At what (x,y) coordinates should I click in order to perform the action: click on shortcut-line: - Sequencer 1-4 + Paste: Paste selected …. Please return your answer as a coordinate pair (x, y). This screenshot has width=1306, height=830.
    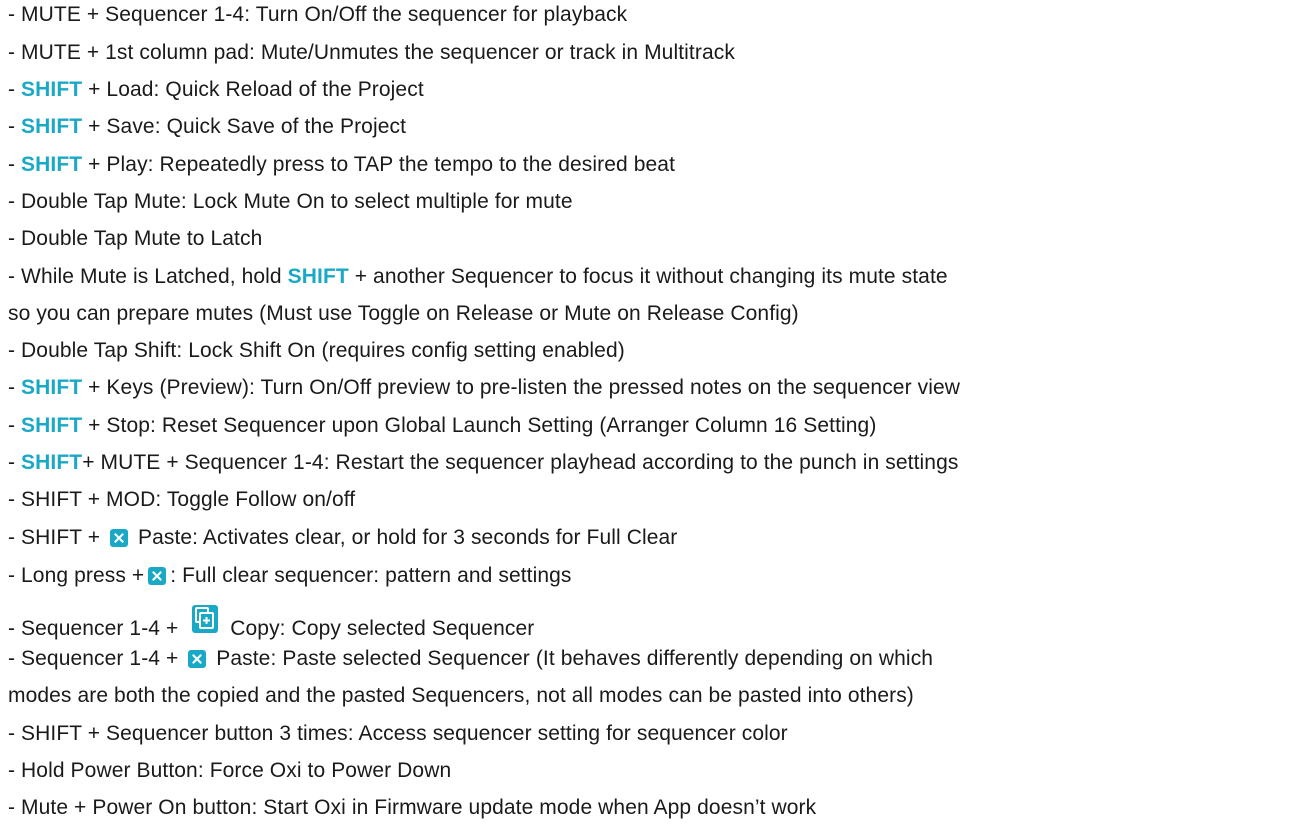
    Looking at the image, I should click on (471, 658).